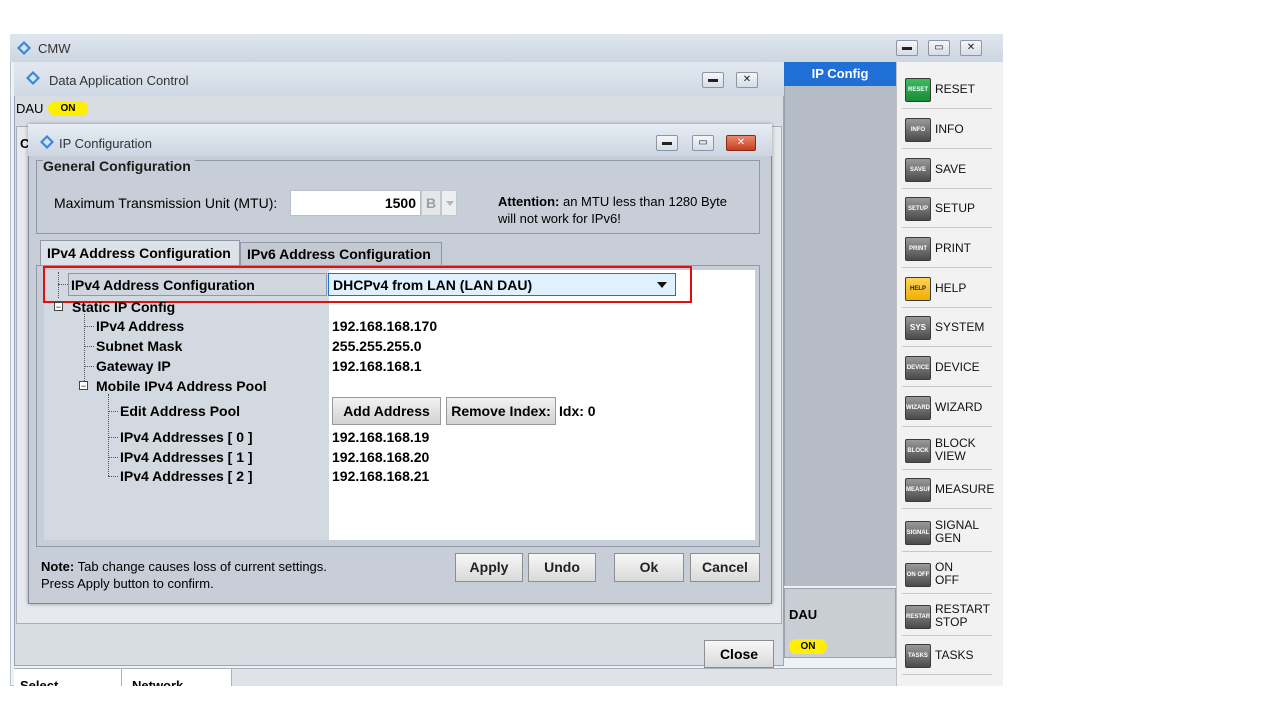 Image resolution: width=1280 pixels, height=720 pixels. Describe the element at coordinates (133, 366) in the screenshot. I see `gateway-ip-label: Gateway IP` at that location.